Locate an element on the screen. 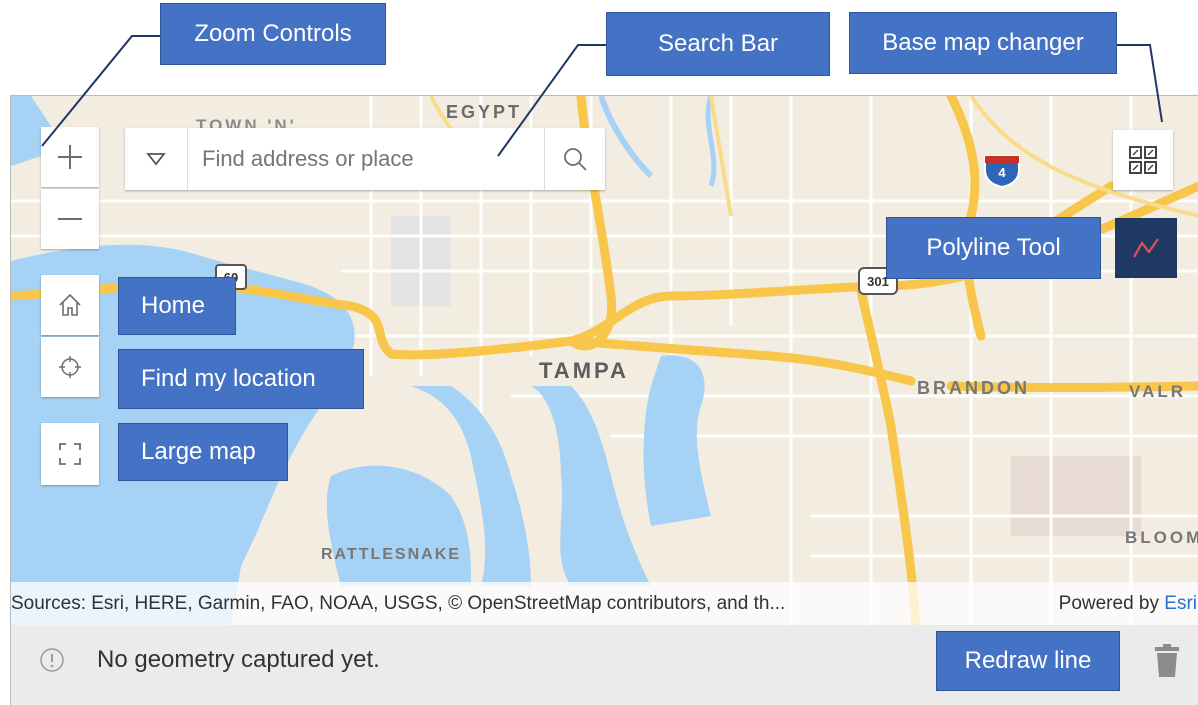 This screenshot has width=1198, height=705. trash-icon is located at coordinates (1167, 660).